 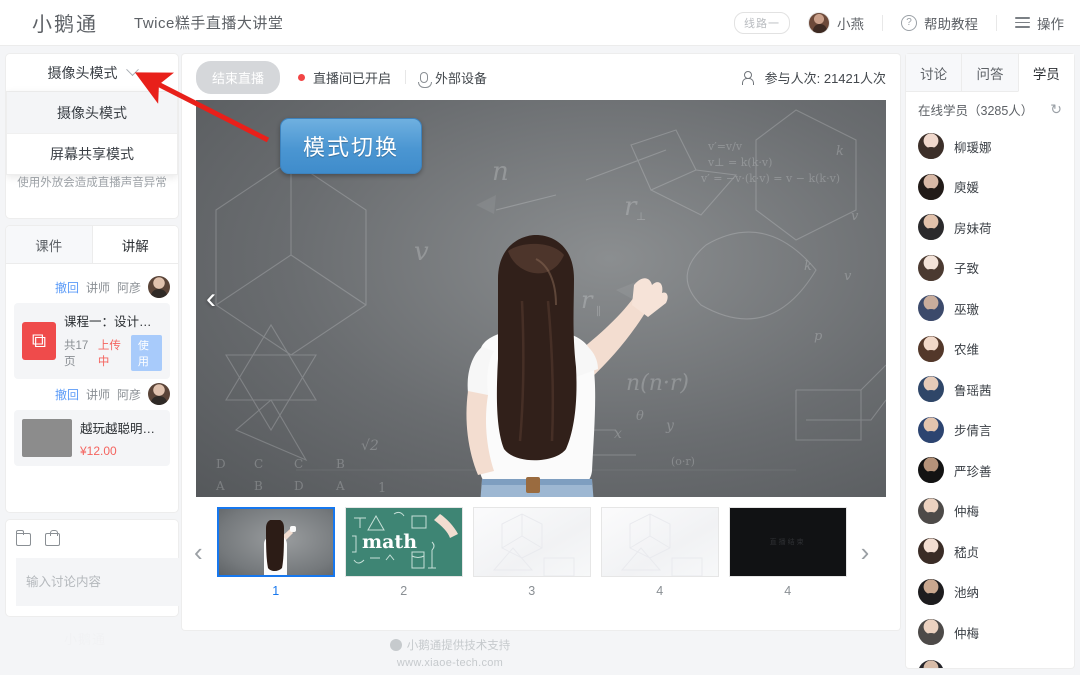 What do you see at coordinates (106, 582) in the screenshot?
I see `discussion-input` at bounding box center [106, 582].